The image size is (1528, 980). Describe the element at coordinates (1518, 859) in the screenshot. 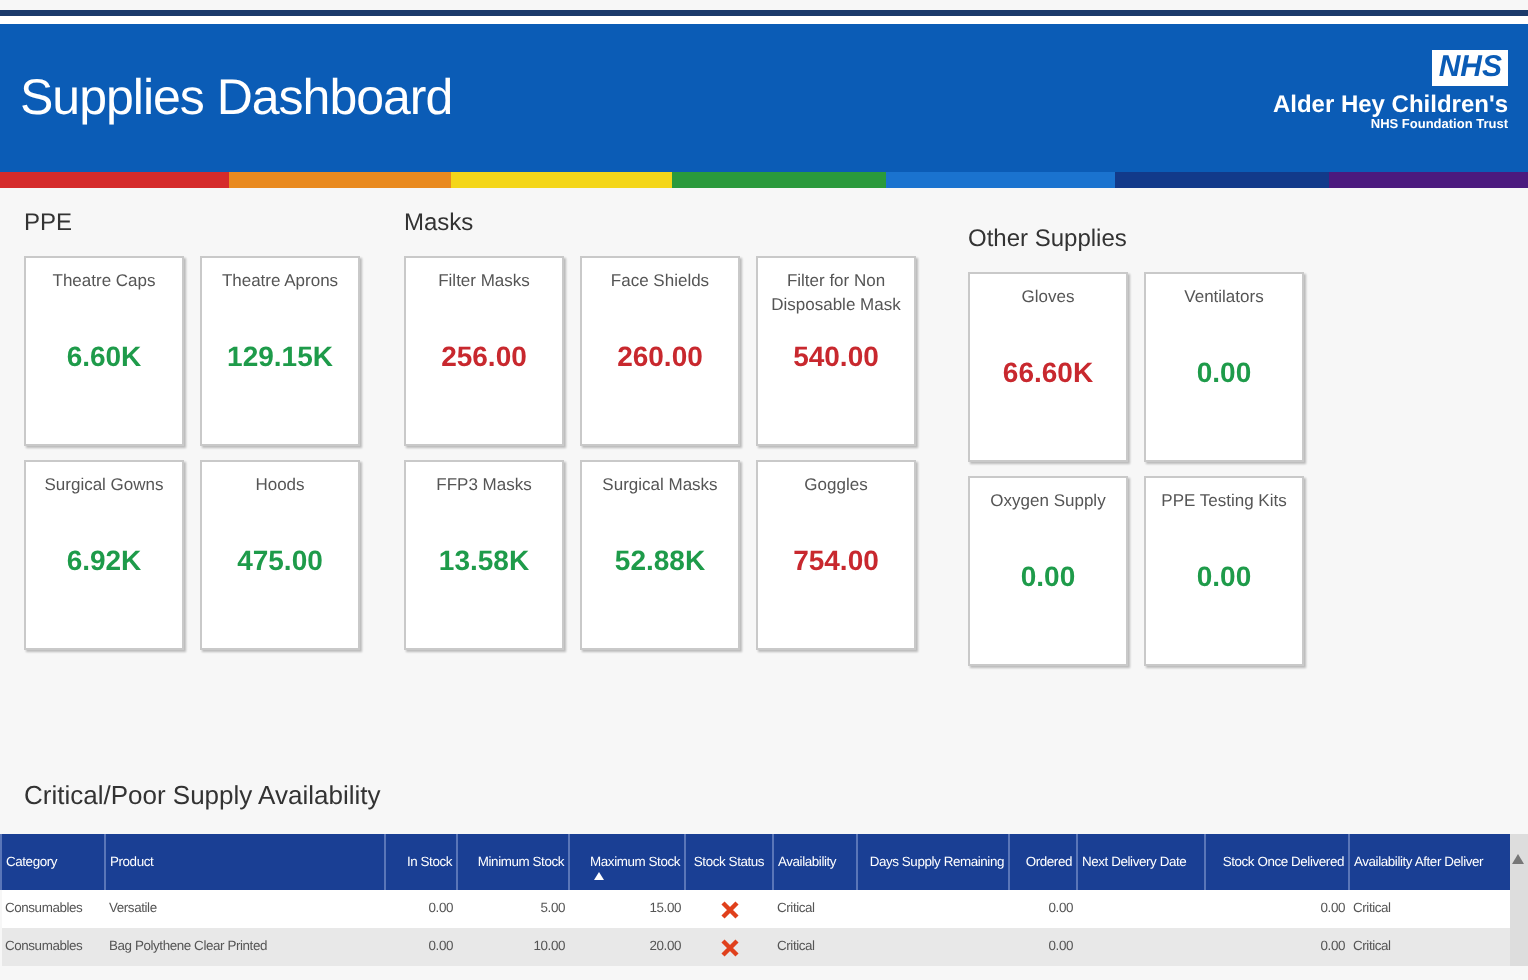

I see `scroll-up-icon` at that location.